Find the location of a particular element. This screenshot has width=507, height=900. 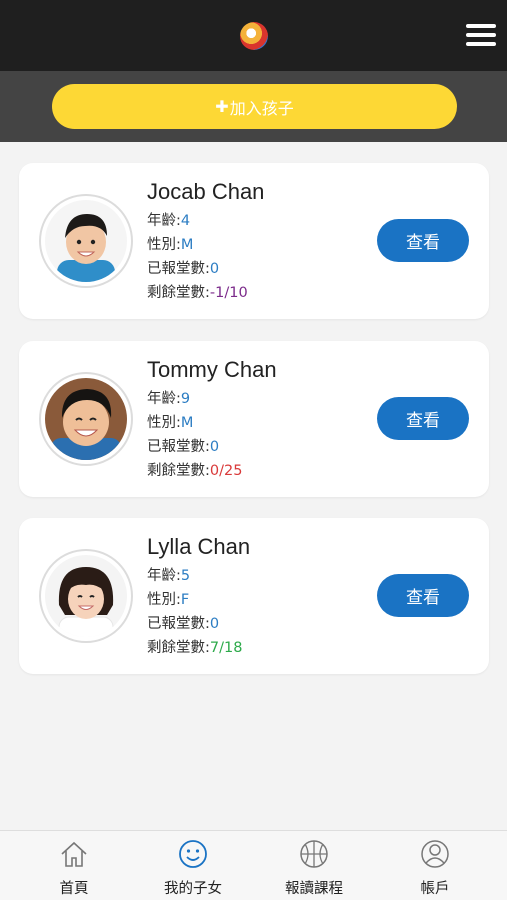

tab-courses: 報讀課程 is located at coordinates (314, 865).